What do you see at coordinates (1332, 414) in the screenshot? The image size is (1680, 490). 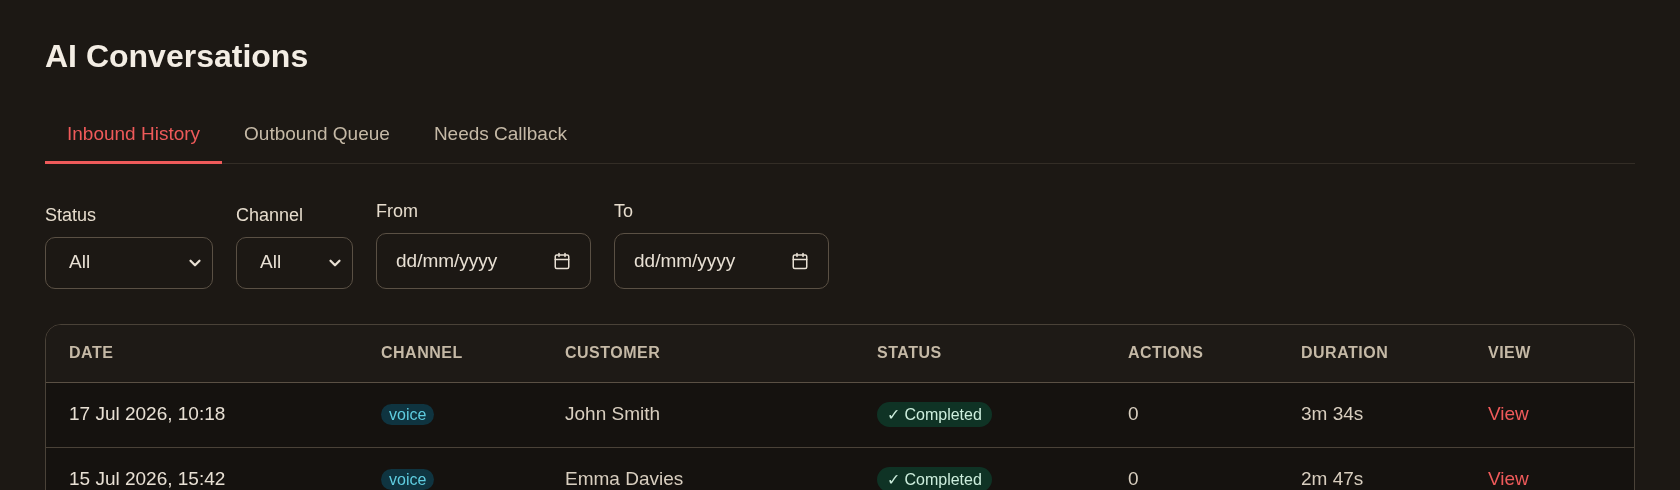 I see `table-cell: 3m 34s` at bounding box center [1332, 414].